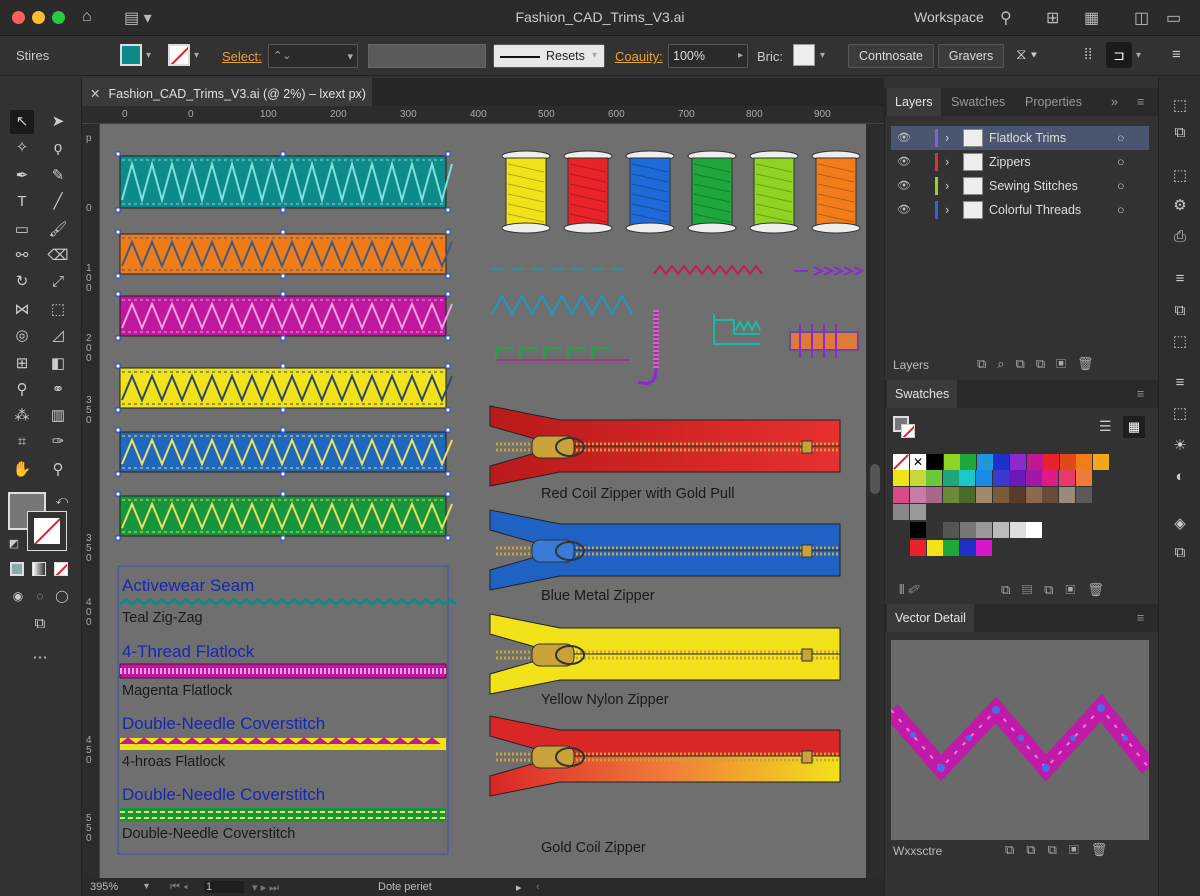  What do you see at coordinates (265, 888) in the screenshot?
I see `next-artboard-icon: ▾ ▸ ⏭` at bounding box center [265, 888].